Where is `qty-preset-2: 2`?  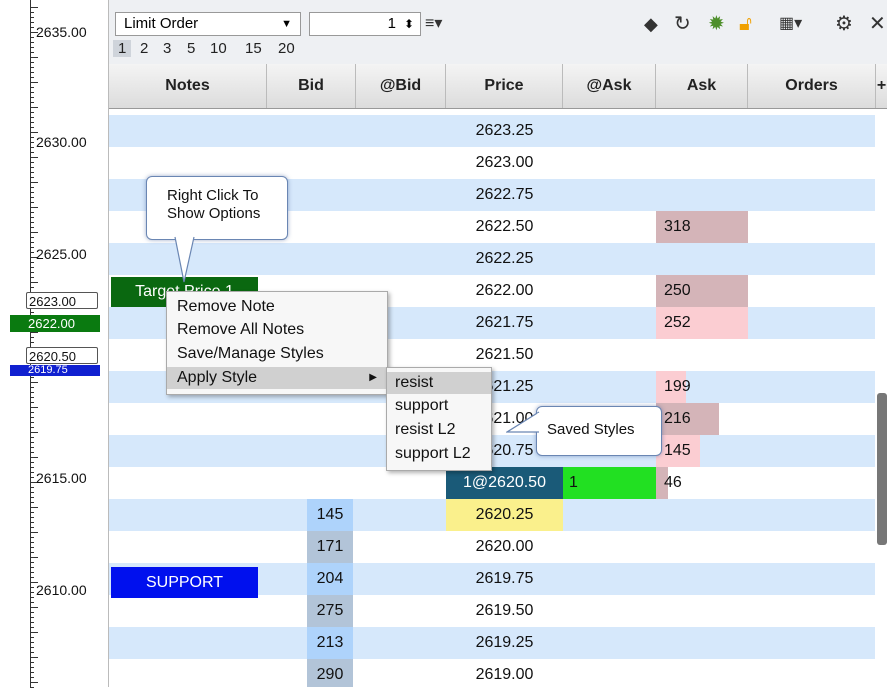 qty-preset-2: 2 is located at coordinates (144, 48).